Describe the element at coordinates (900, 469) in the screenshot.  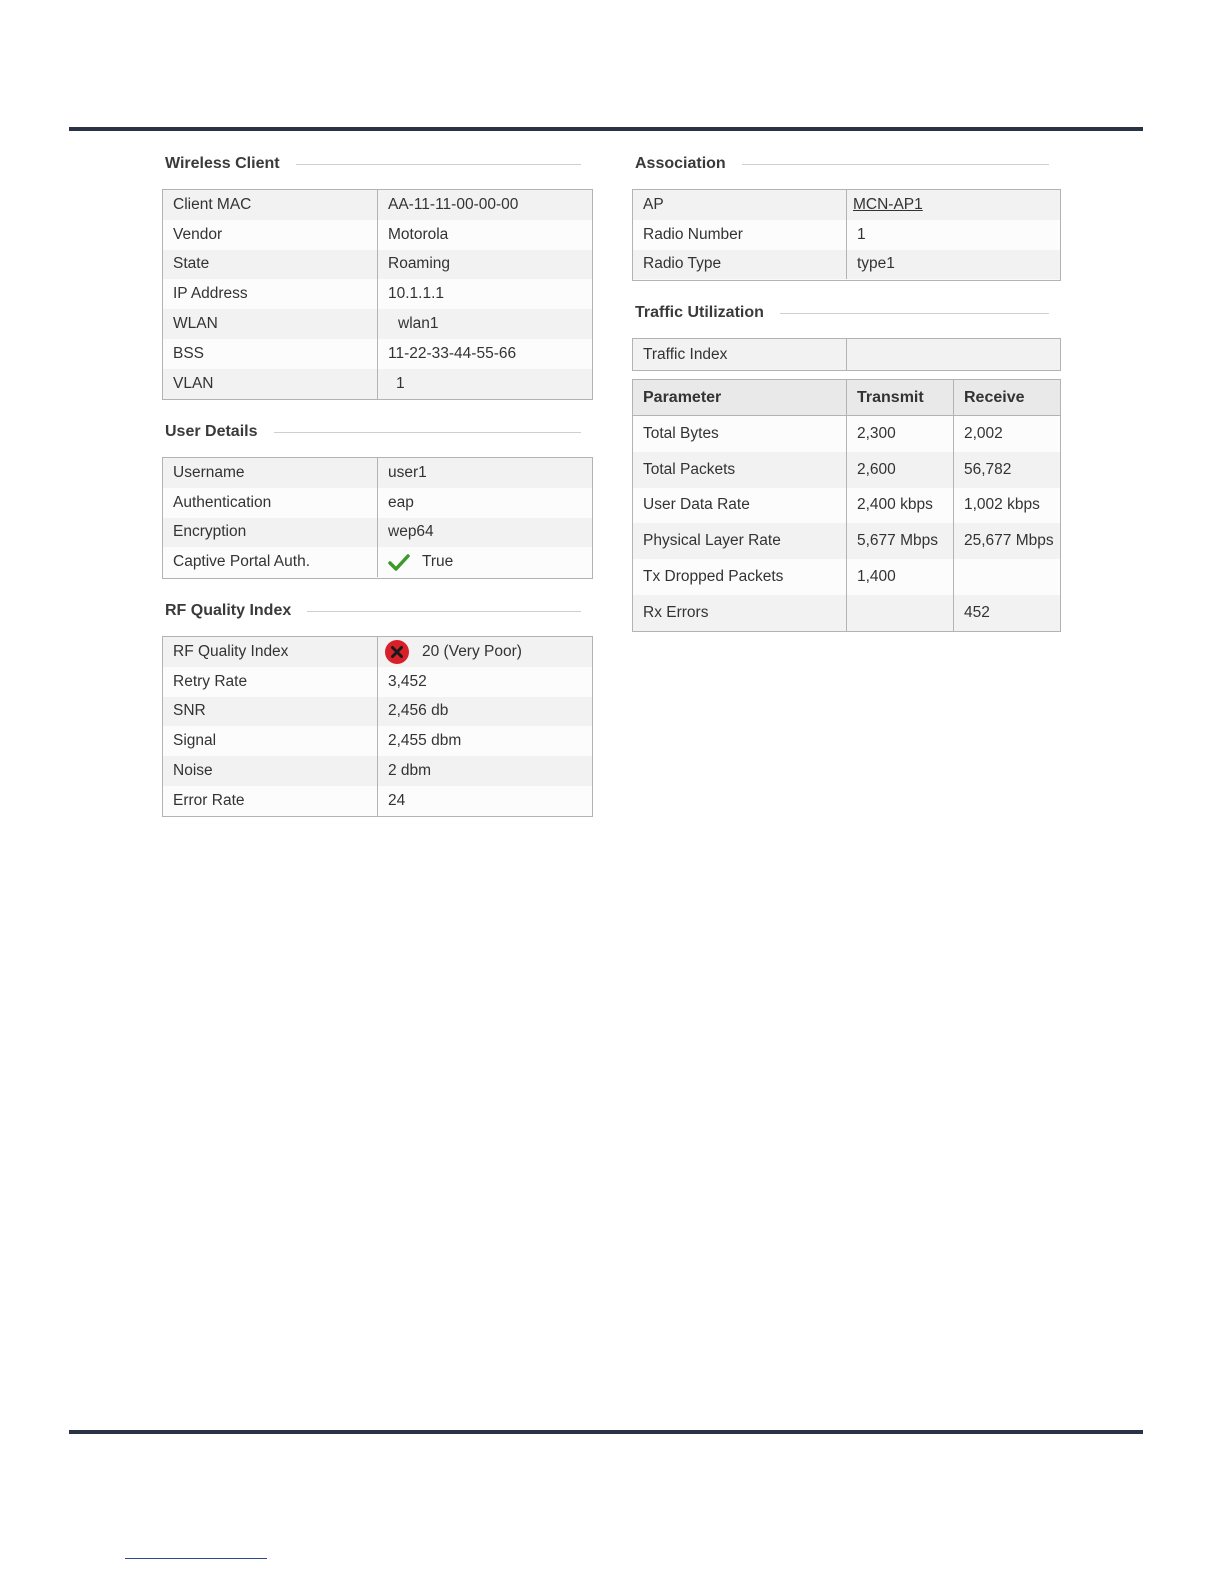
I see `cell-transmit: 2,600` at that location.